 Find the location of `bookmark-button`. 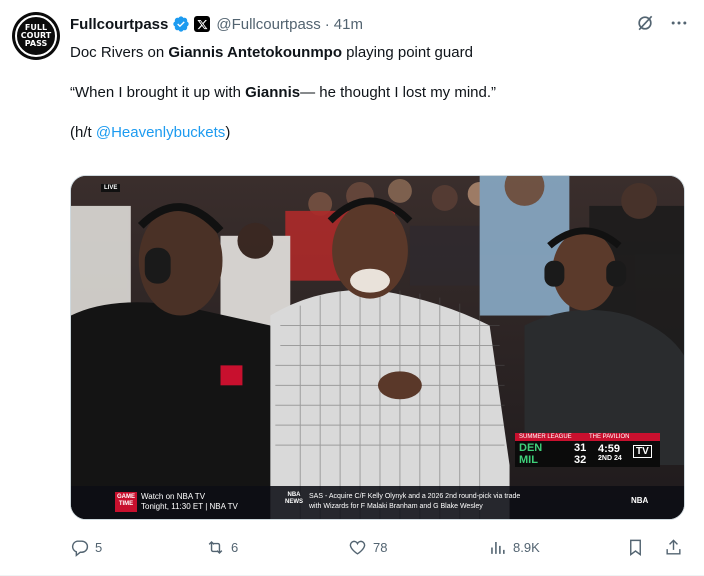

bookmark-button is located at coordinates (638, 547).